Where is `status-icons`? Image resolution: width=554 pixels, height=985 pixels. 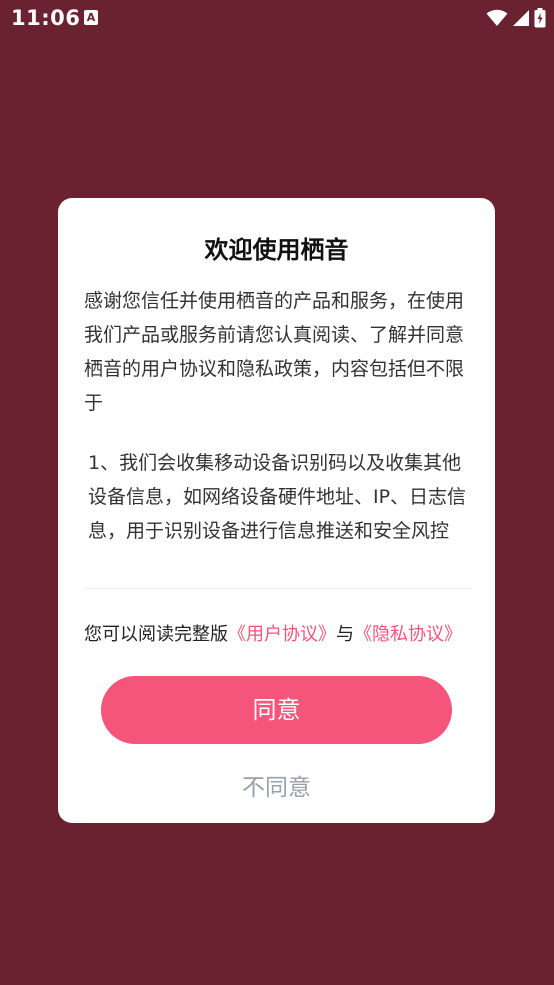 status-icons is located at coordinates (516, 18).